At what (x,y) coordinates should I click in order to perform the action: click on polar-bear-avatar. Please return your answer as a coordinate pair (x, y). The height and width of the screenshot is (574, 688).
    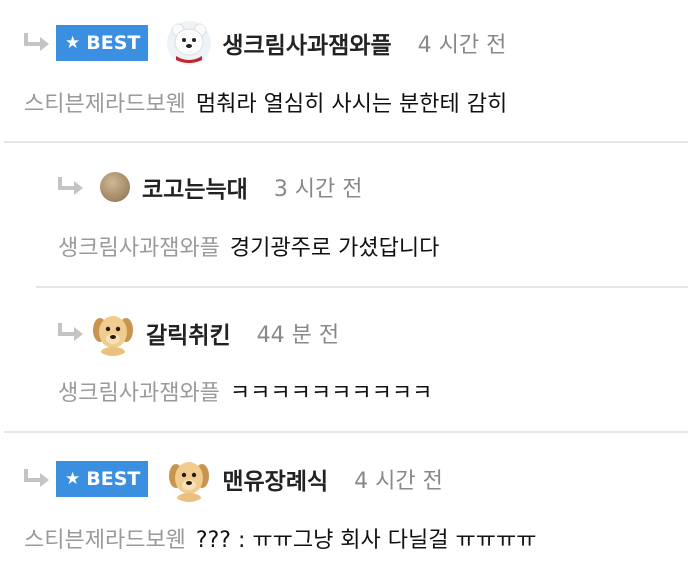
    Looking at the image, I should click on (189, 43).